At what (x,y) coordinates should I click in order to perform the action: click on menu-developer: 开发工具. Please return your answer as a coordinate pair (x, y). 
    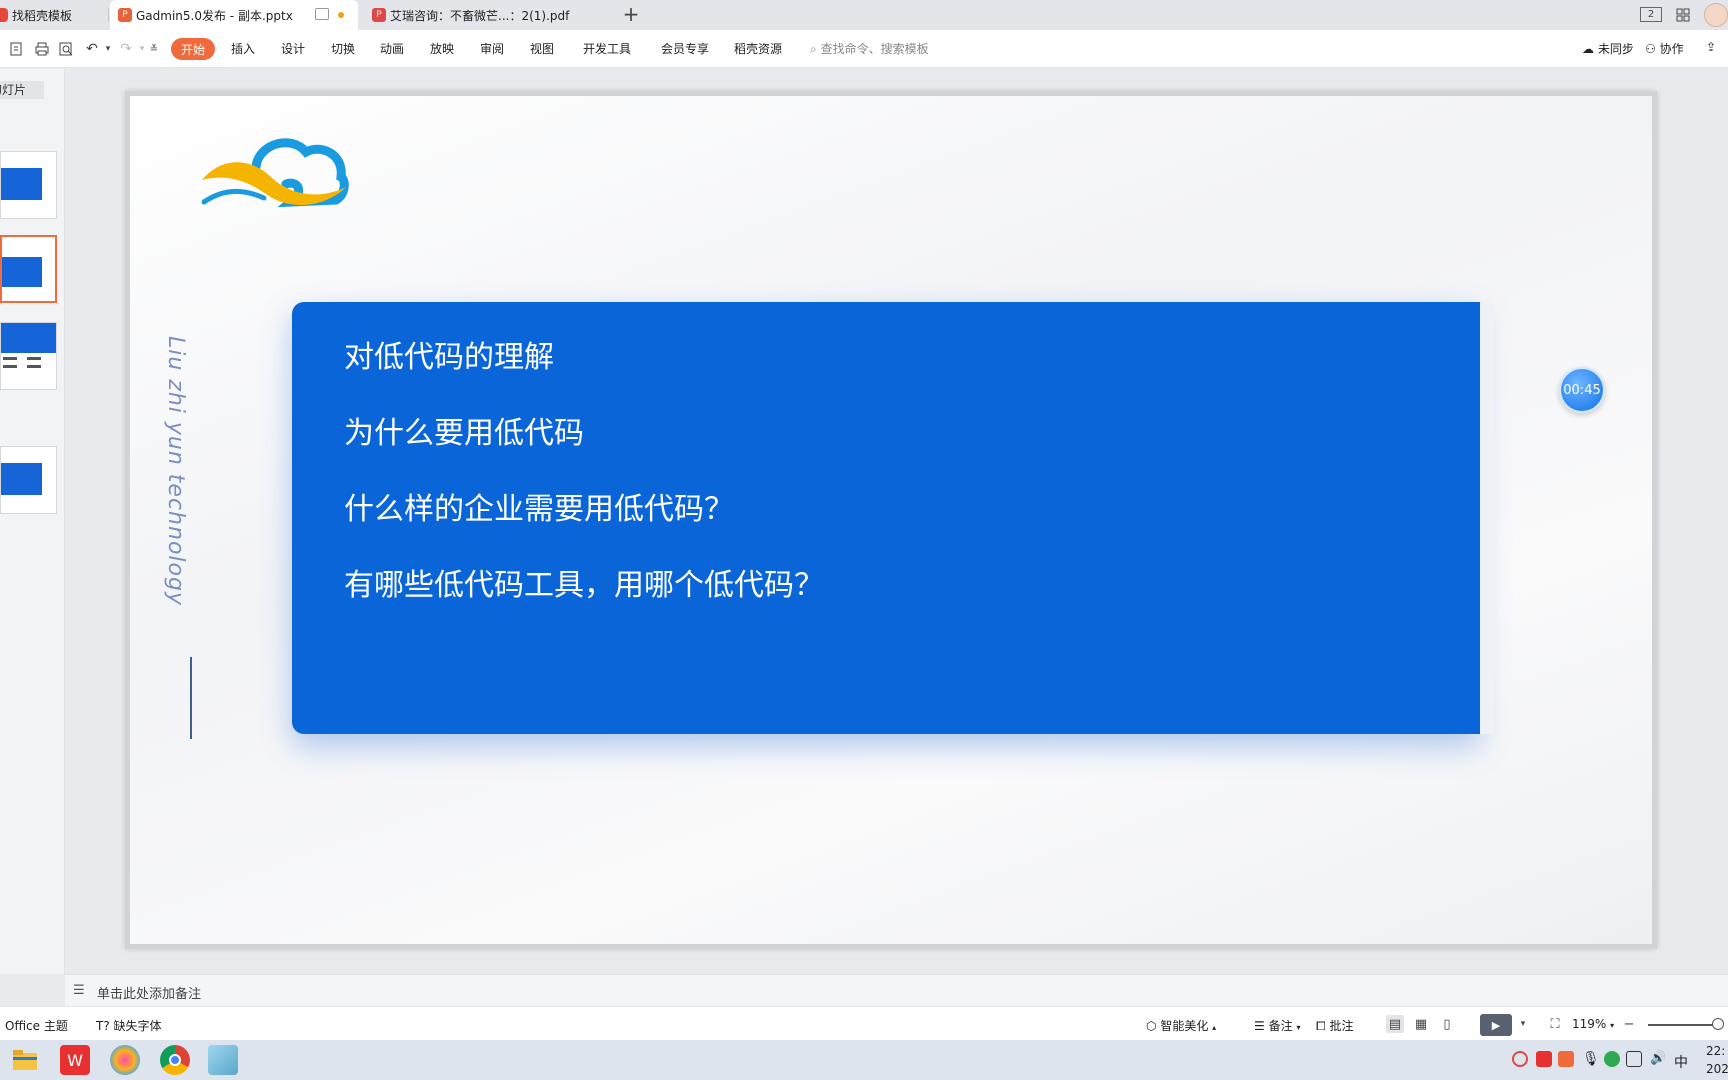
    Looking at the image, I should click on (607, 48).